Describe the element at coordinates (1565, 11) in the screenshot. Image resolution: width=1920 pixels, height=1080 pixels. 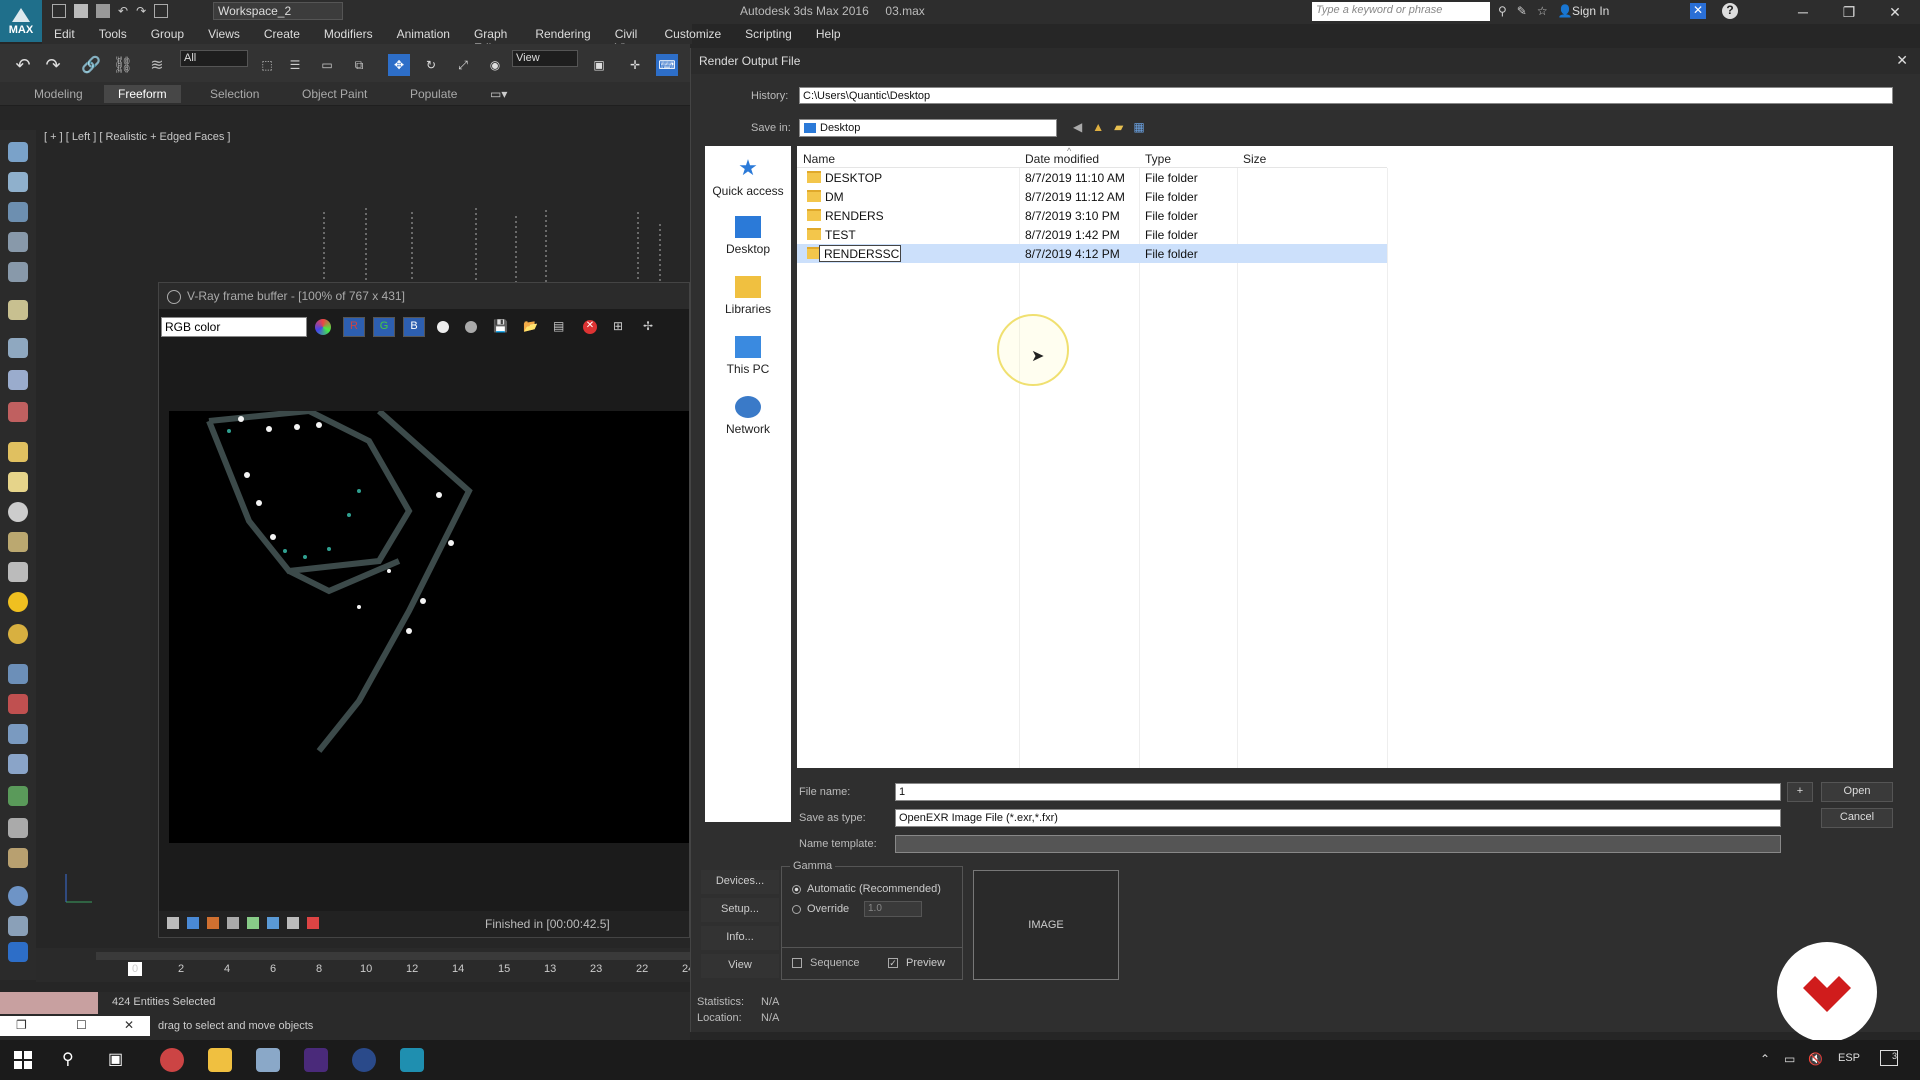
I see `user-icon: 👤` at that location.